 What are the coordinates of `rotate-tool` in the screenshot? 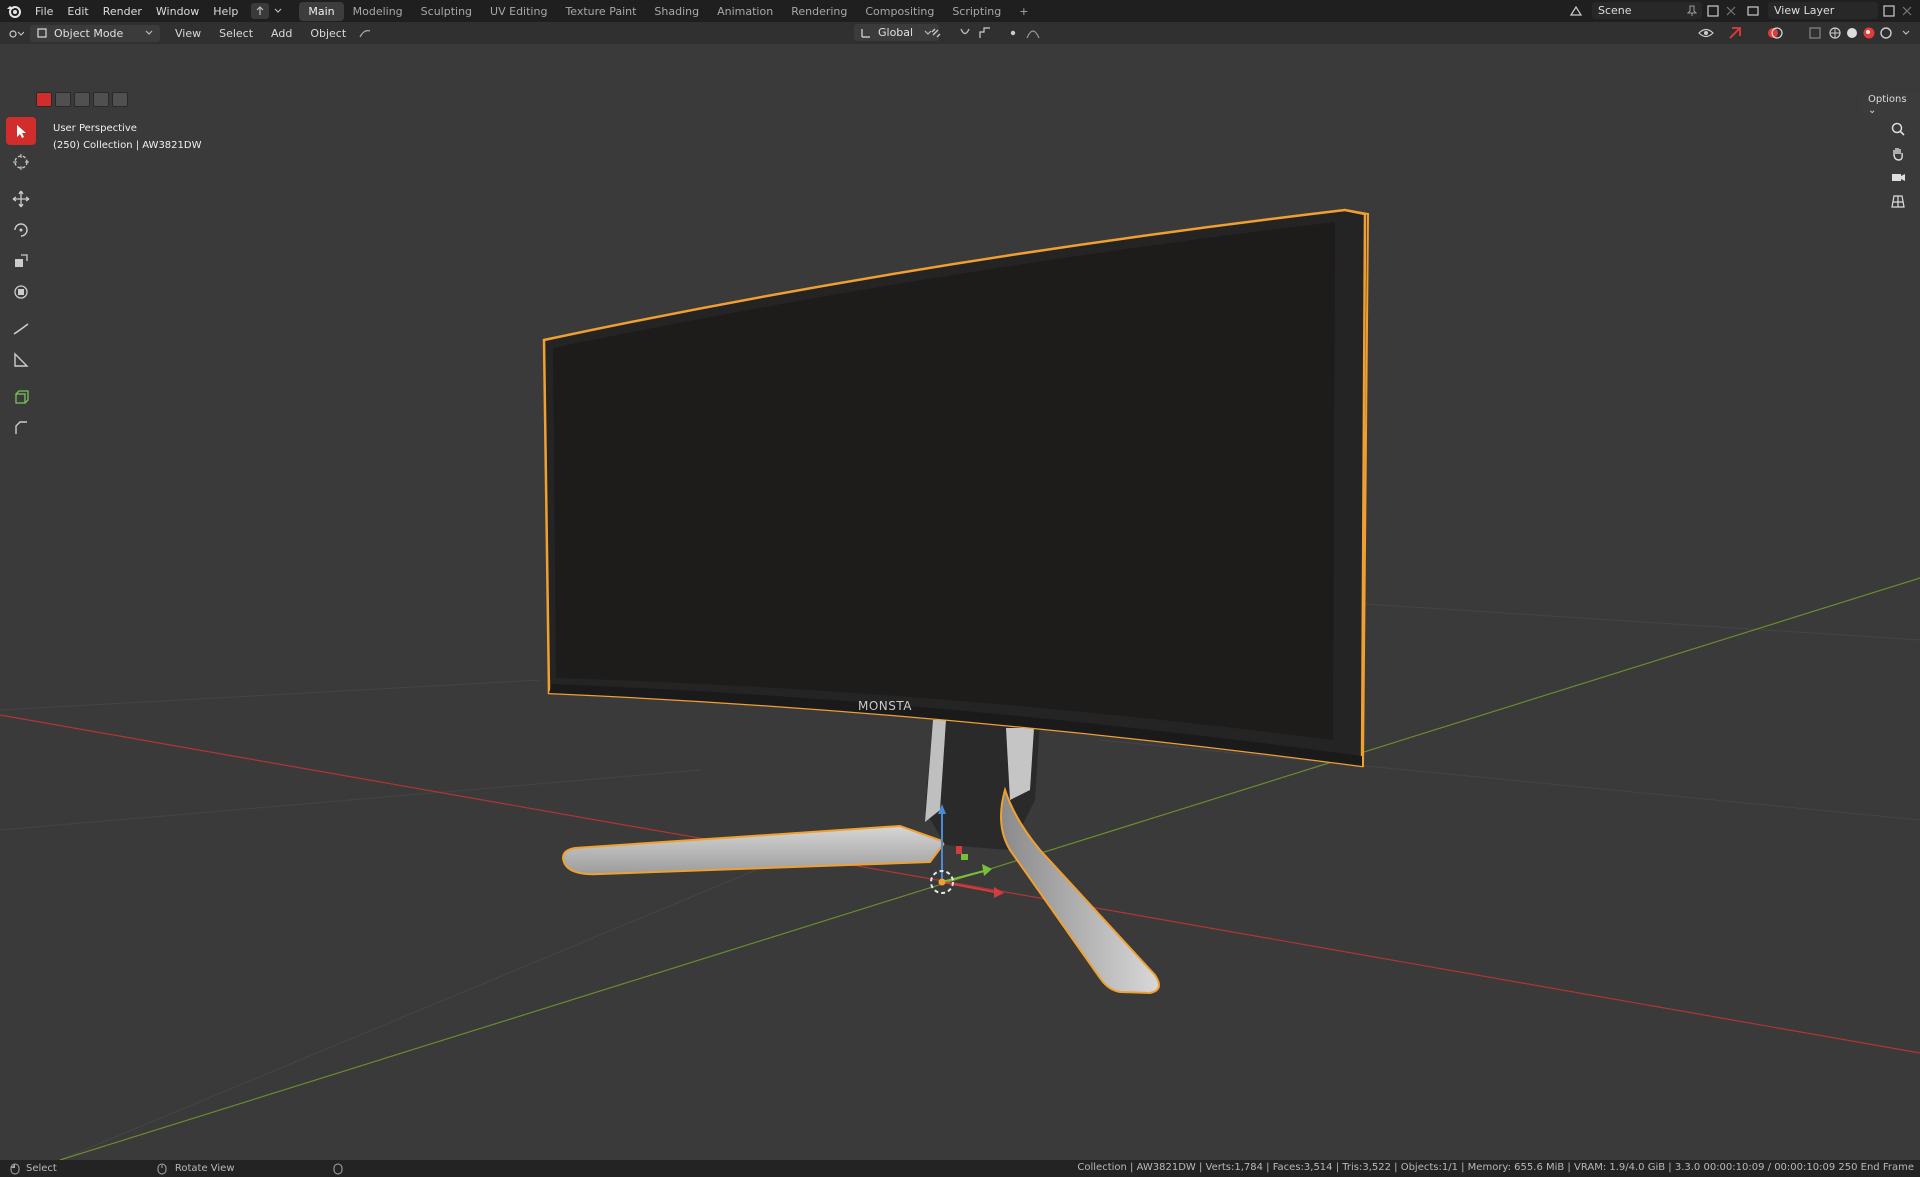 It's located at (21, 230).